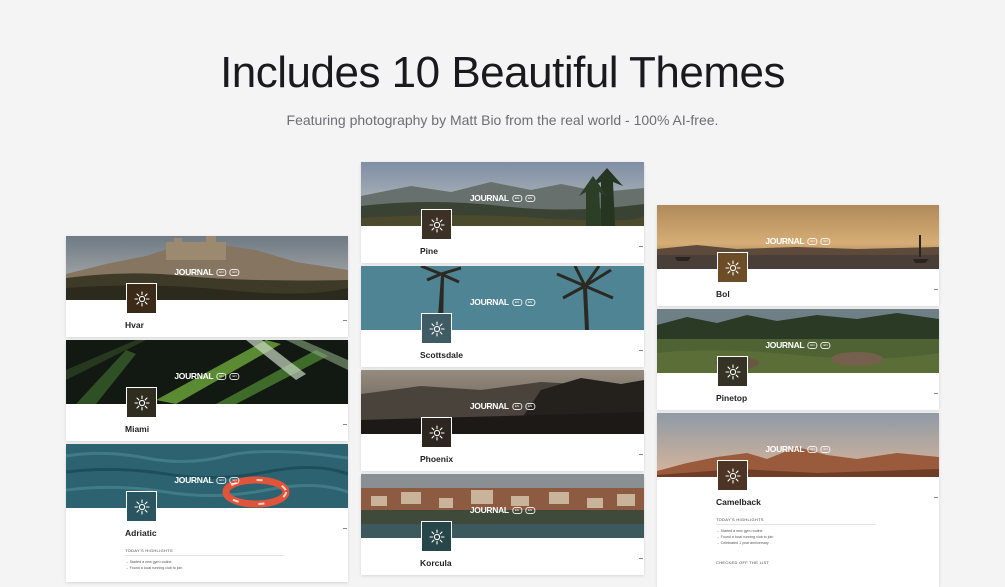  What do you see at coordinates (743, 562) in the screenshot?
I see `section-title: CHECKED OFF THE LIST` at bounding box center [743, 562].